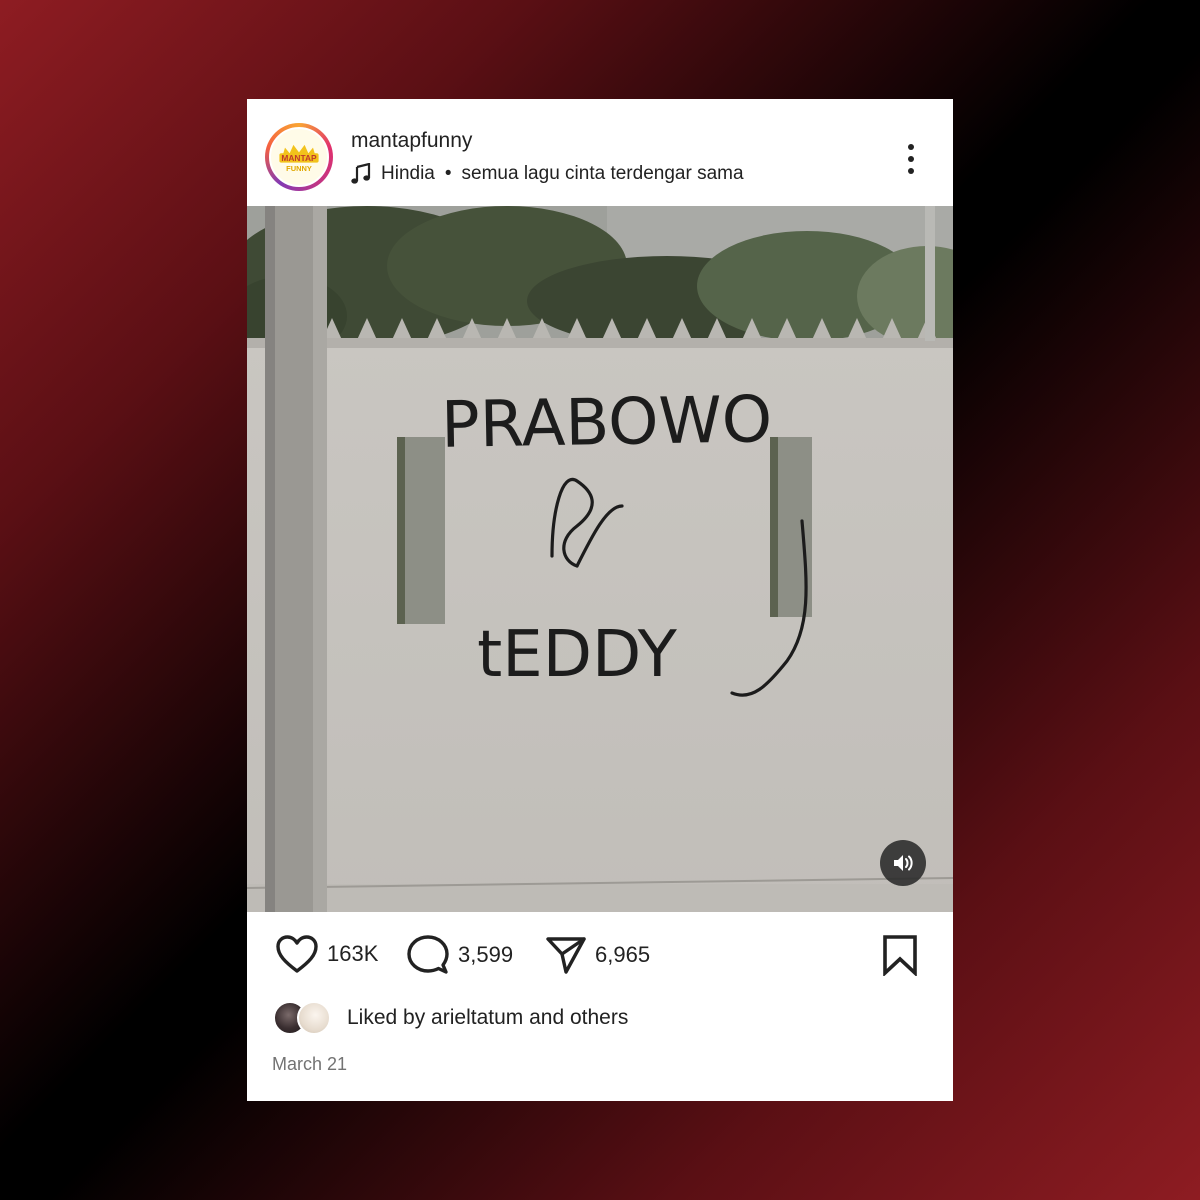 Image resolution: width=1200 pixels, height=1200 pixels. I want to click on logo-text-bottom: FUNNY, so click(299, 168).